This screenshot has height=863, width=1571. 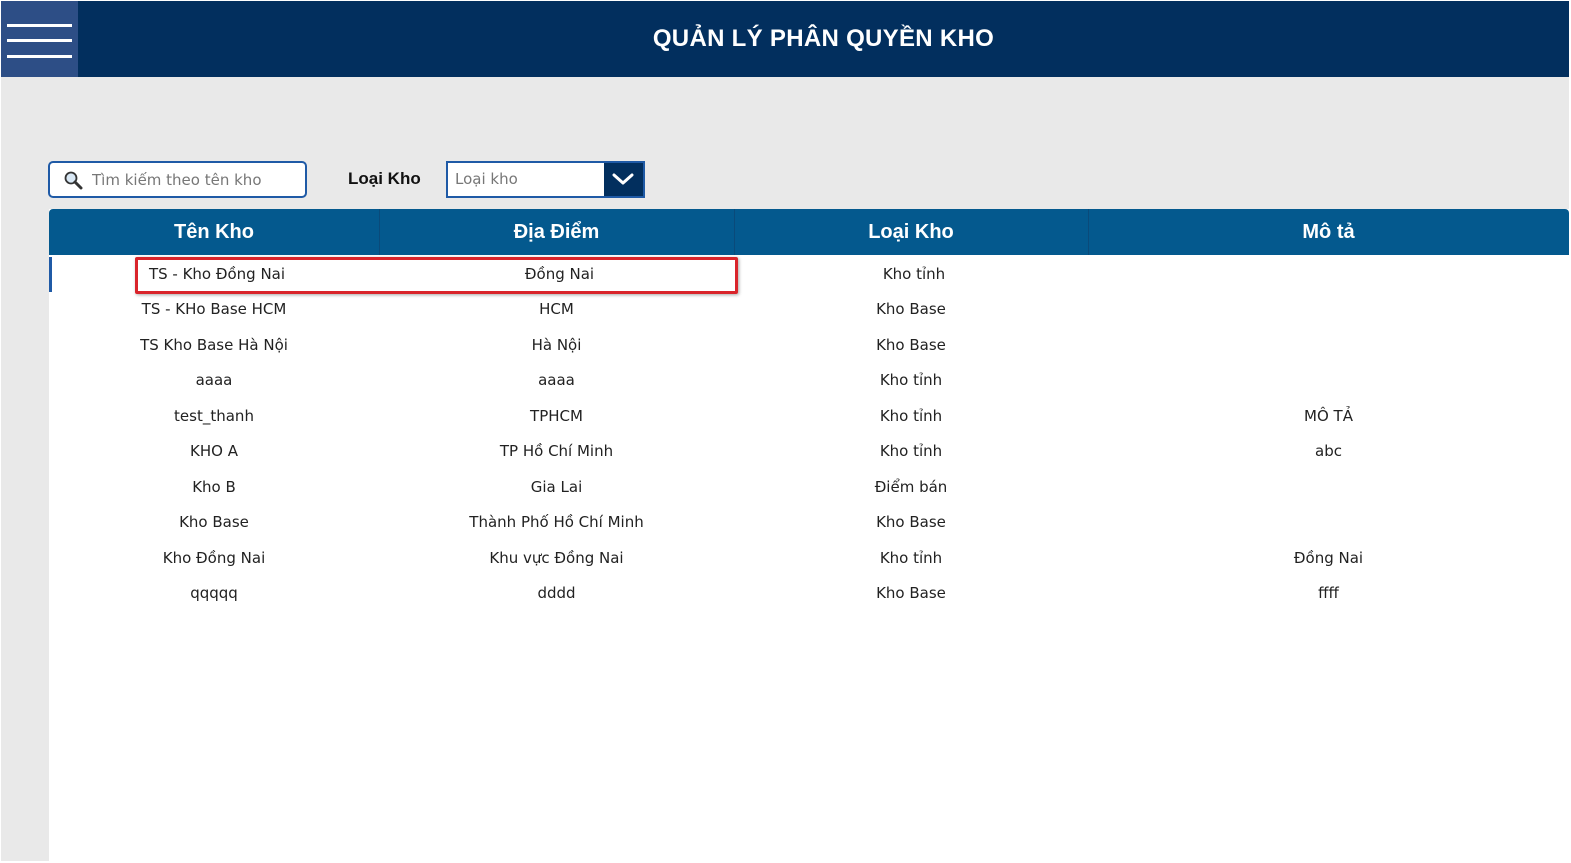 I want to click on warehouse-type-select-value: Loại kho, so click(x=486, y=179).